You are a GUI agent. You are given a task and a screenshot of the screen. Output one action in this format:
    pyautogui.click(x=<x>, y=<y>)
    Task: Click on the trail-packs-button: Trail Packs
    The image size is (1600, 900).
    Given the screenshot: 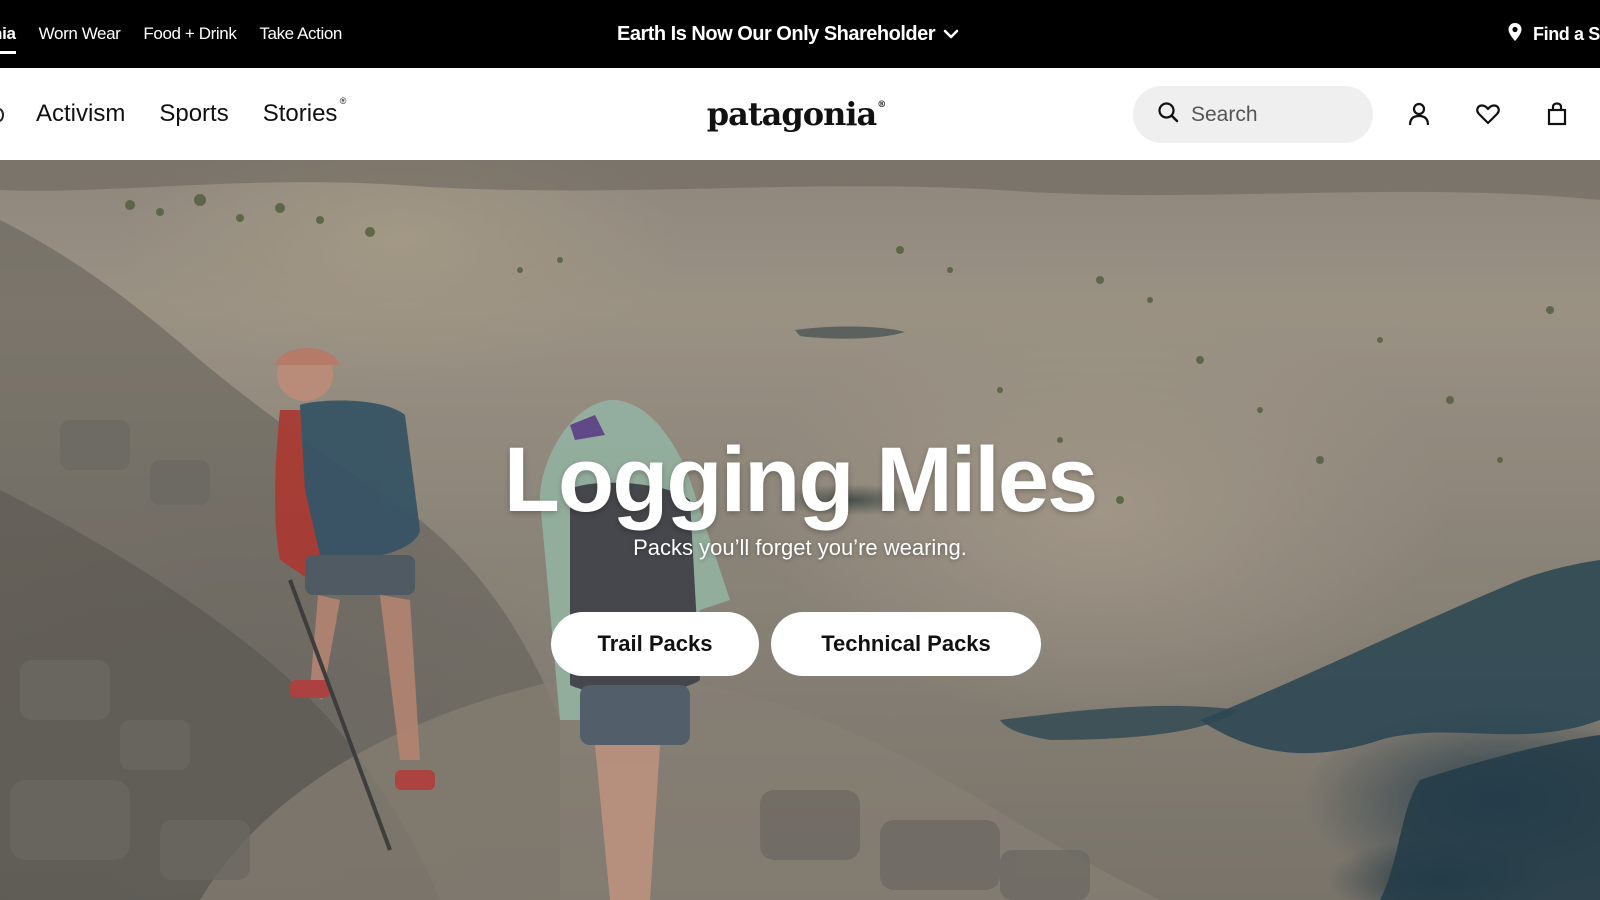 What is the action you would take?
    pyautogui.click(x=655, y=644)
    